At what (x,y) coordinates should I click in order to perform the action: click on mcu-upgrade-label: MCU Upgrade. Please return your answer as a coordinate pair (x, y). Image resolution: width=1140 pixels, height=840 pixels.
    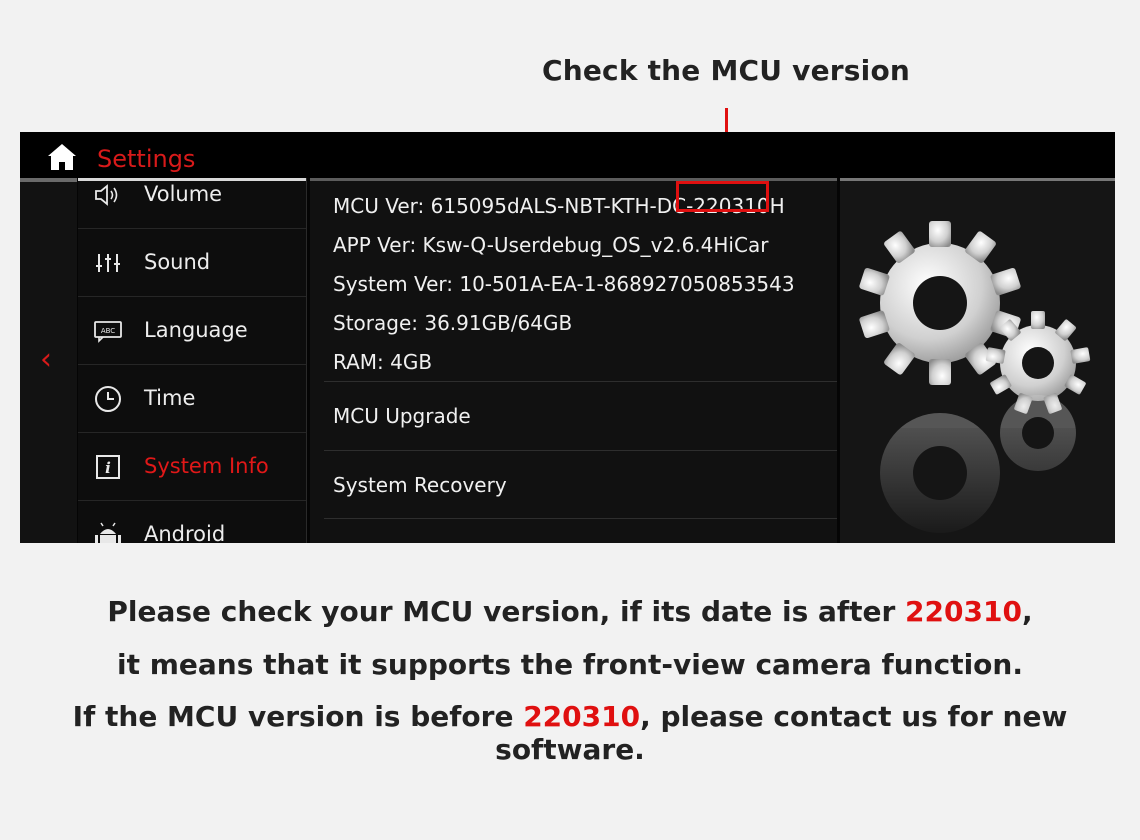
    Looking at the image, I should click on (402, 416).